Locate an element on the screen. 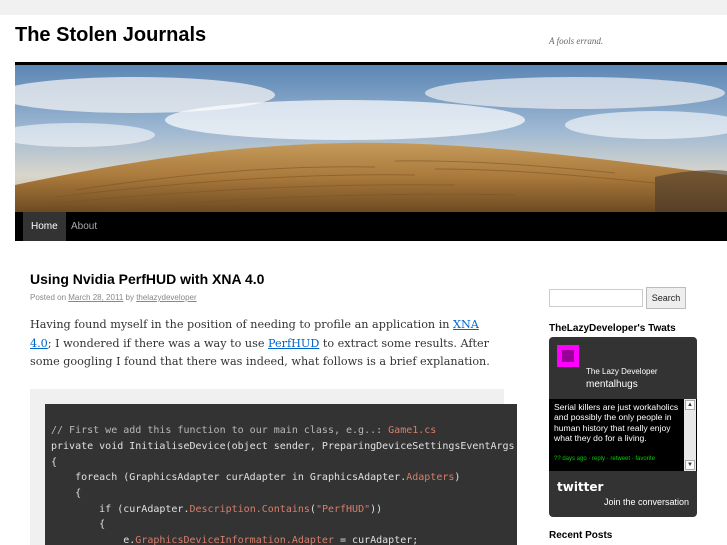  nav-about: About is located at coordinates (84, 226).